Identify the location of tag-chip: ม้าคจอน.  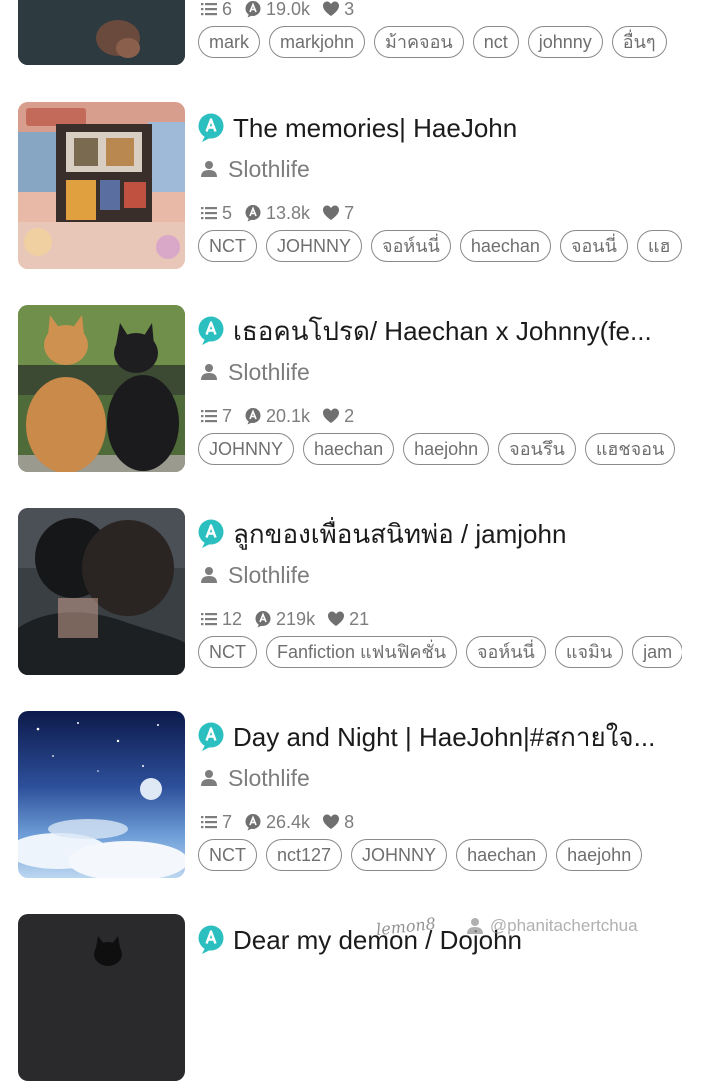
(419, 42).